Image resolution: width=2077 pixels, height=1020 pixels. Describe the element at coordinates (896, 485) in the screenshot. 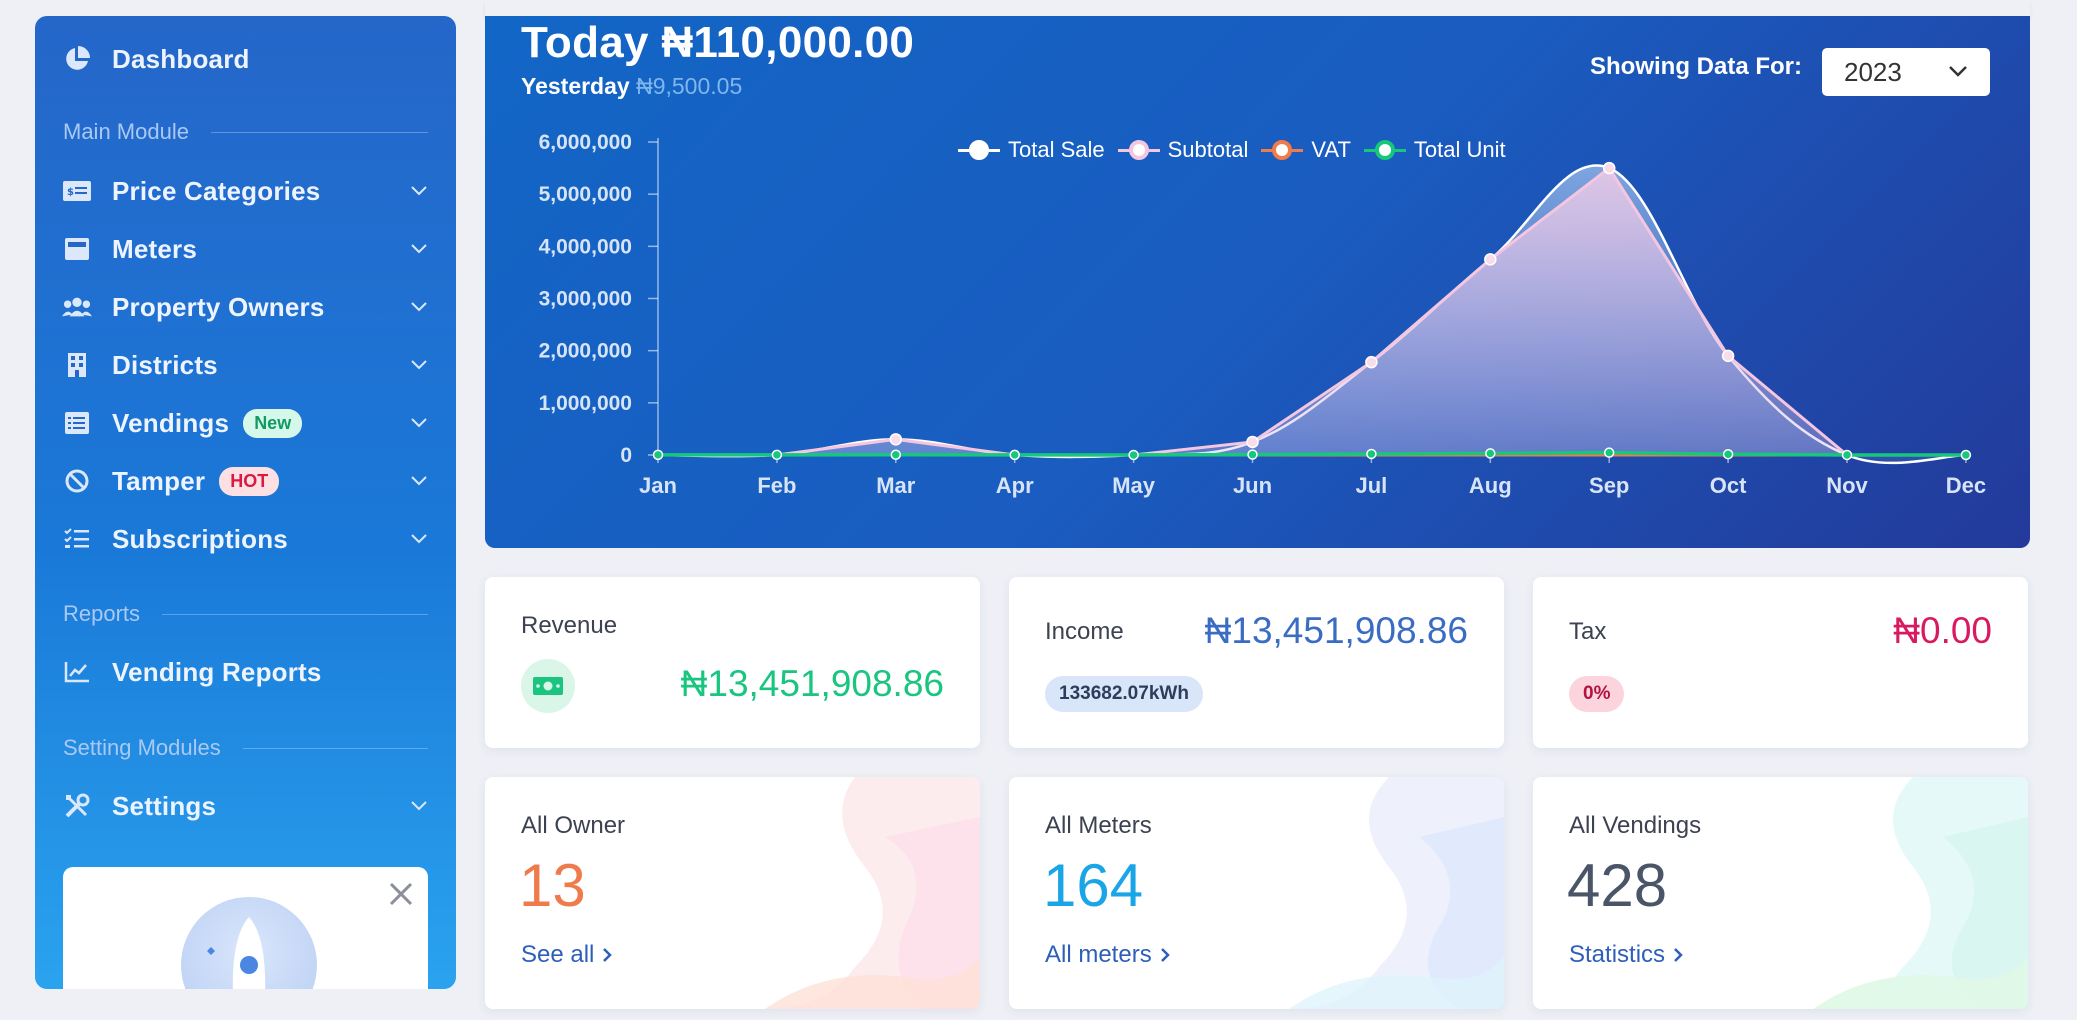

I see `x-tick-label: Mar` at that location.